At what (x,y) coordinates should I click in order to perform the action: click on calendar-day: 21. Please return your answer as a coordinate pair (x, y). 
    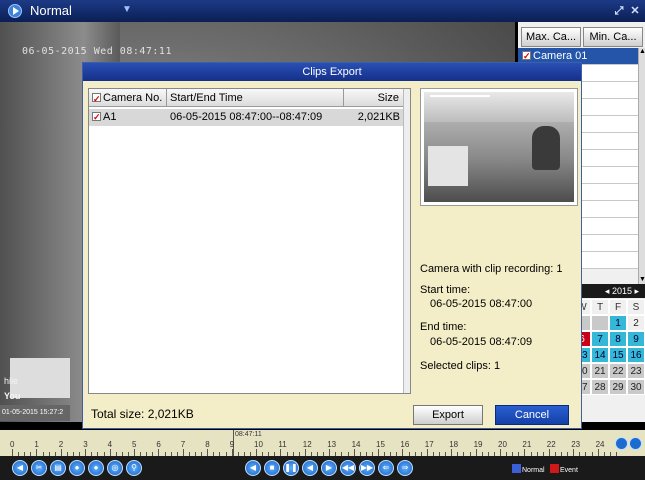
    Looking at the image, I should click on (600, 371).